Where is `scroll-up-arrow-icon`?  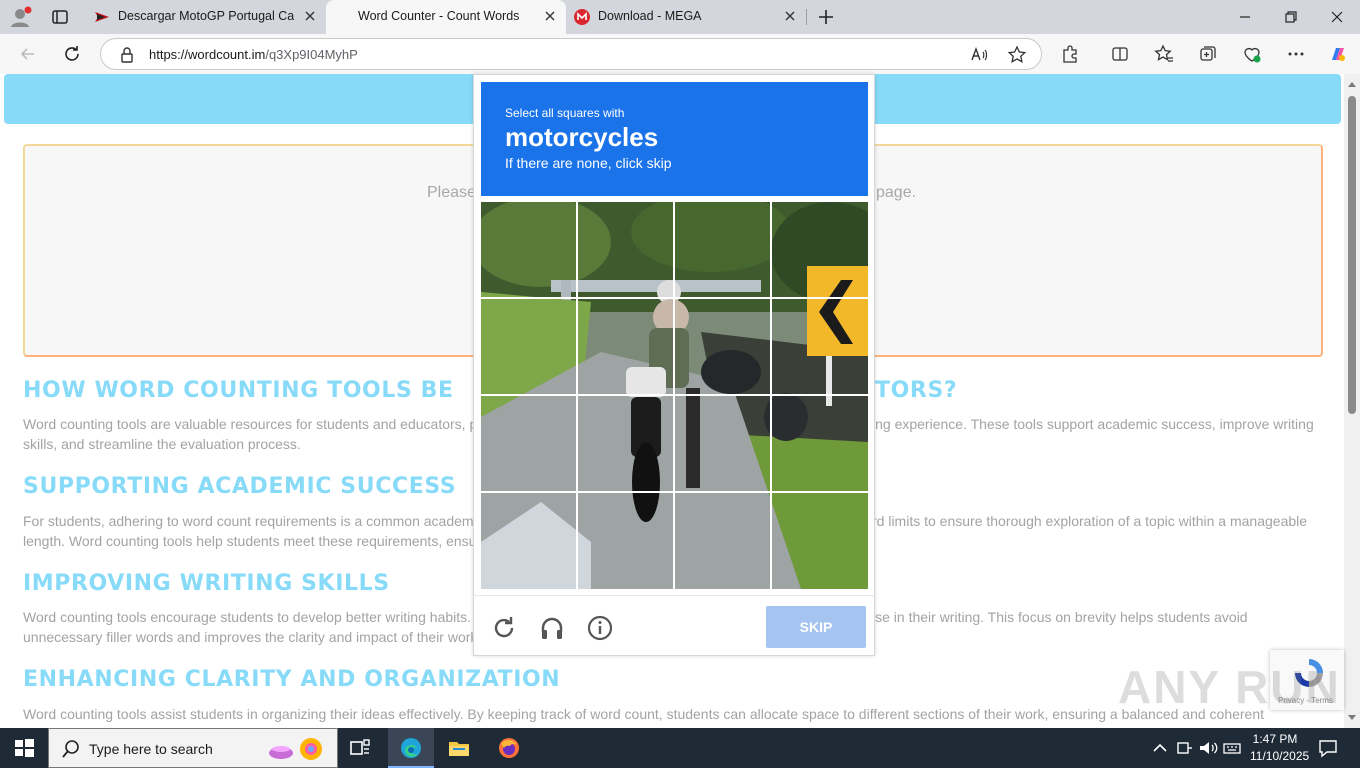
scroll-up-arrow-icon is located at coordinates (1352, 84).